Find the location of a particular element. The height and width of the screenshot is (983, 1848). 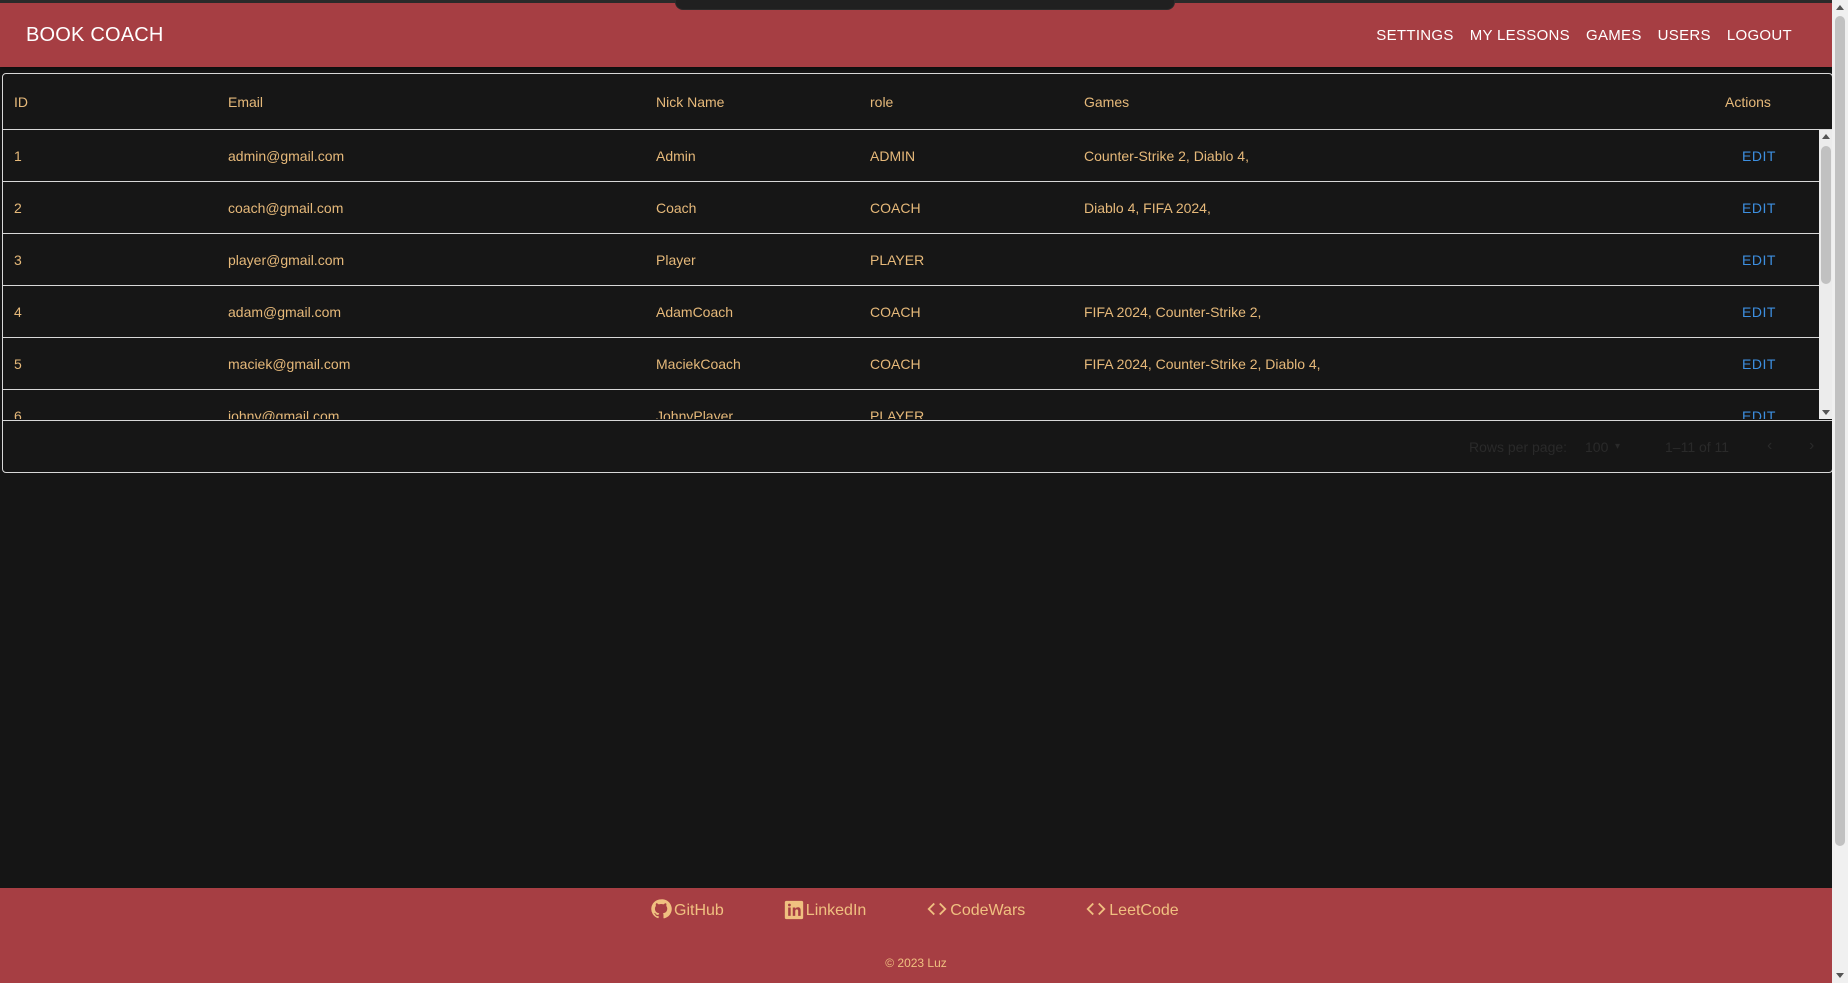

rows-per-page-label: Rows per page: is located at coordinates (1518, 447).